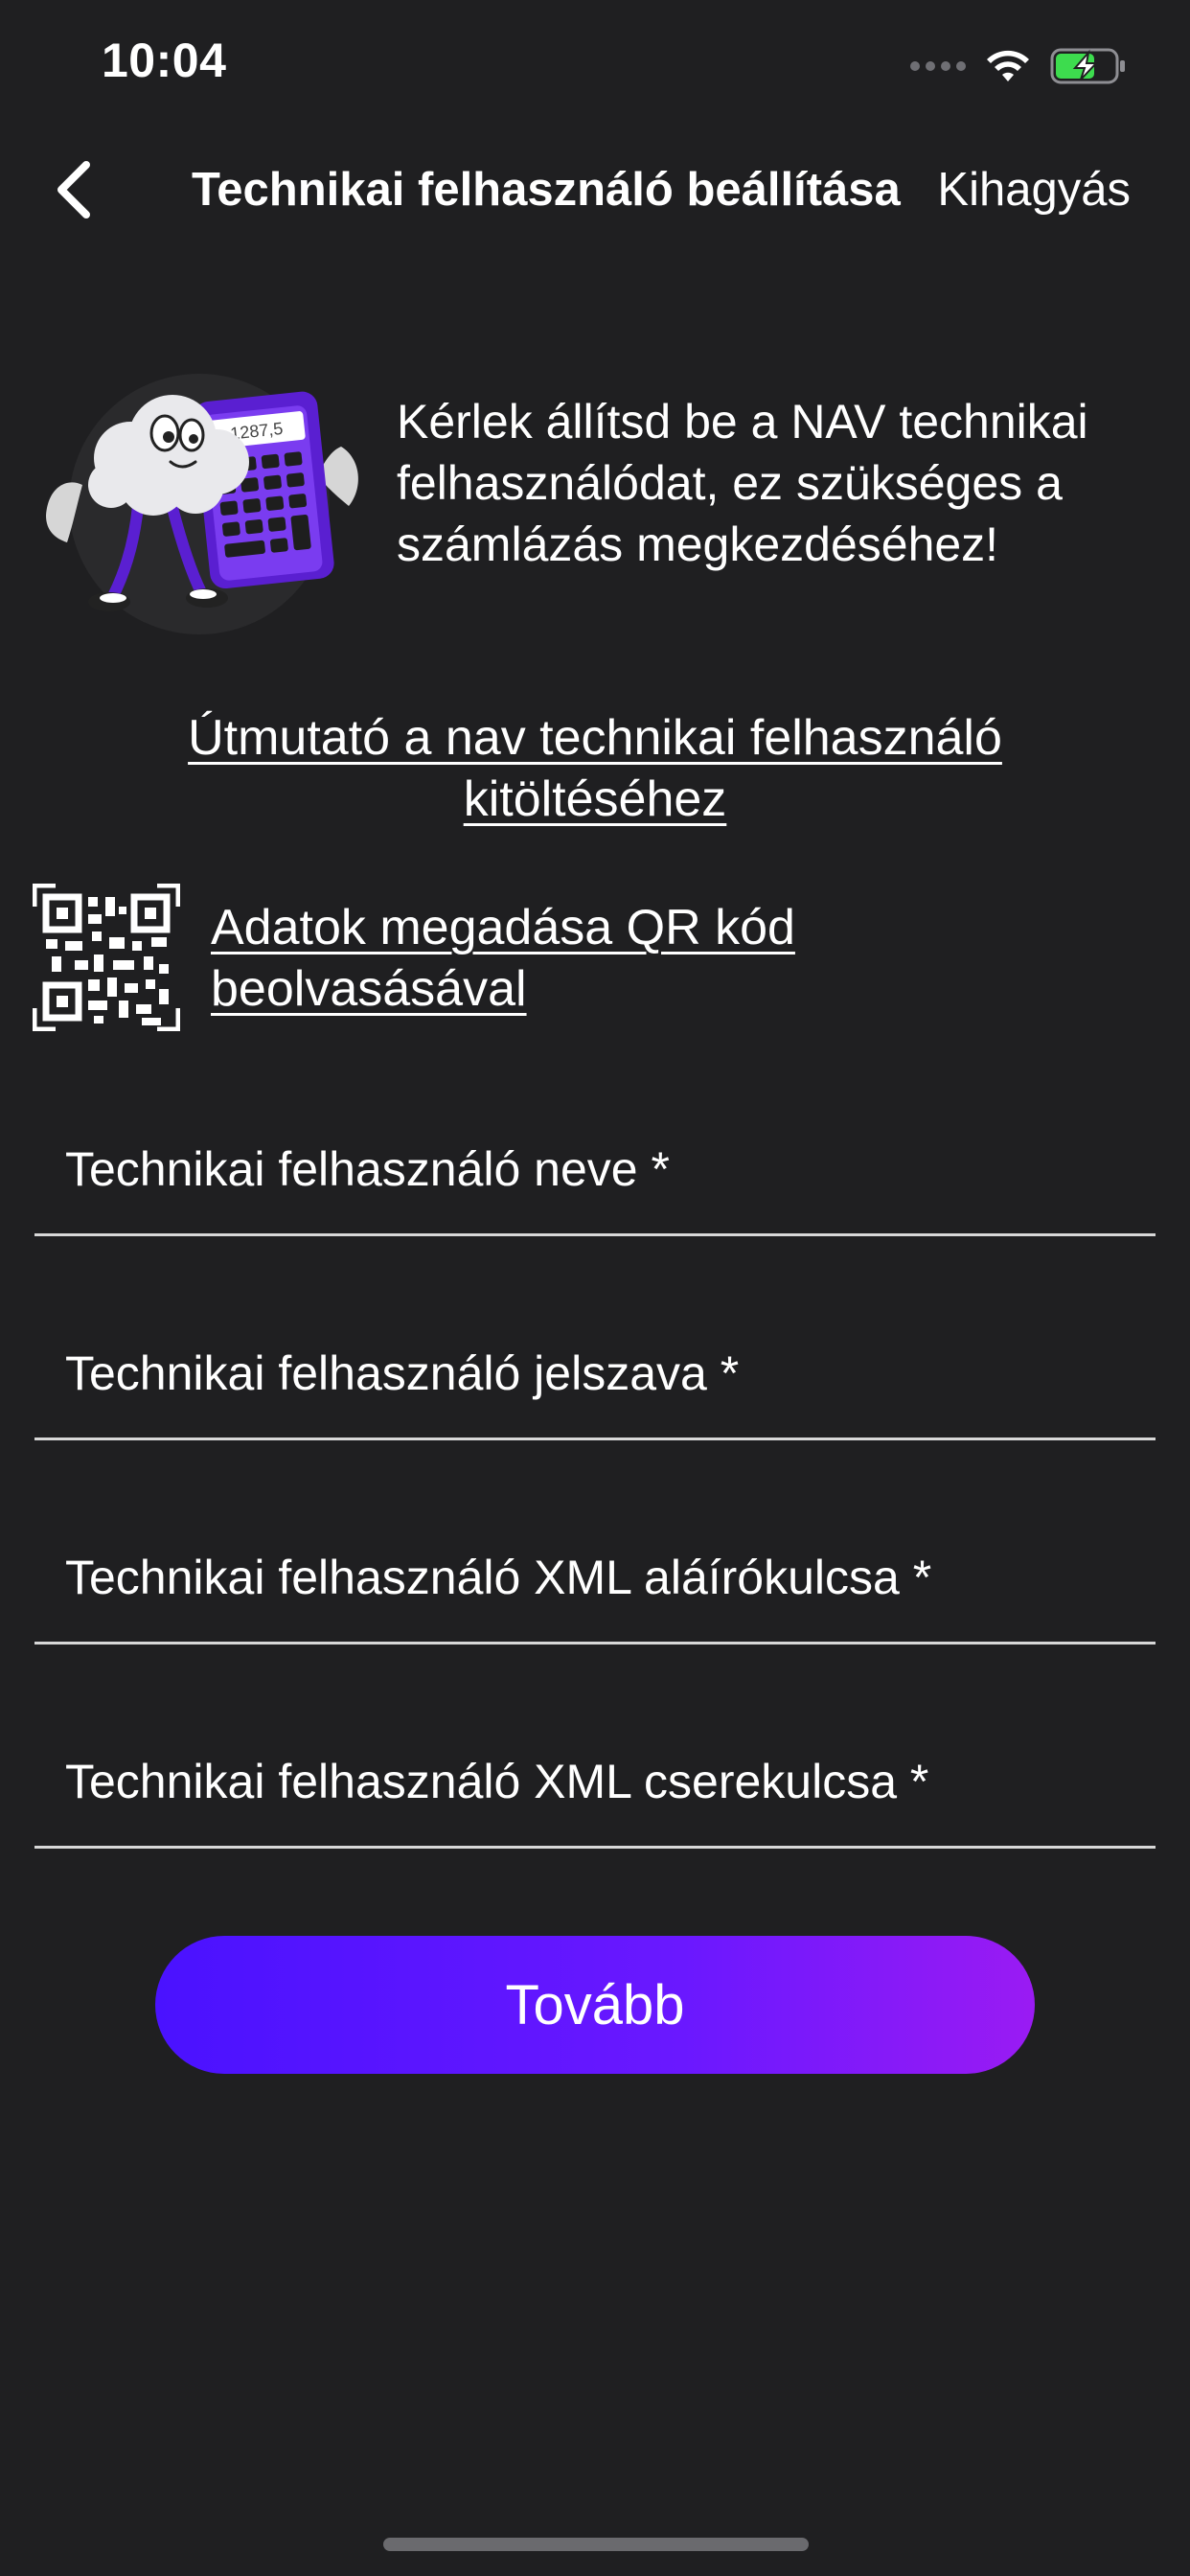  What do you see at coordinates (164, 60) in the screenshot?
I see `status-time: 10:04` at bounding box center [164, 60].